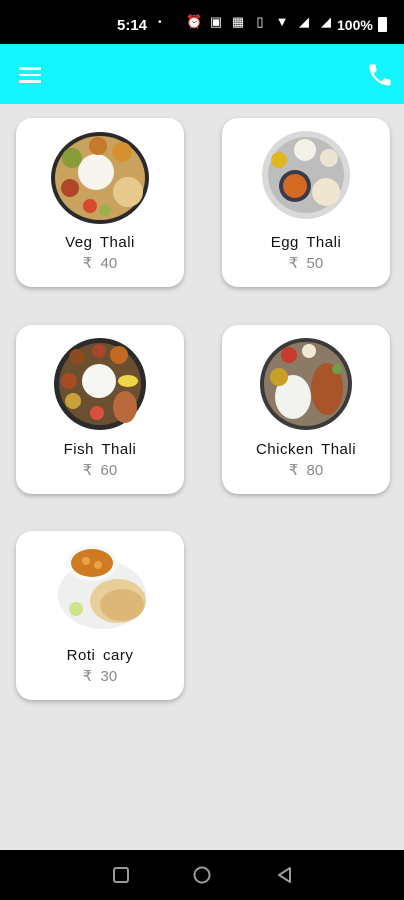 The width and height of the screenshot is (404, 900). Describe the element at coordinates (306, 449) in the screenshot. I see `item-name: Chicken Thali` at that location.